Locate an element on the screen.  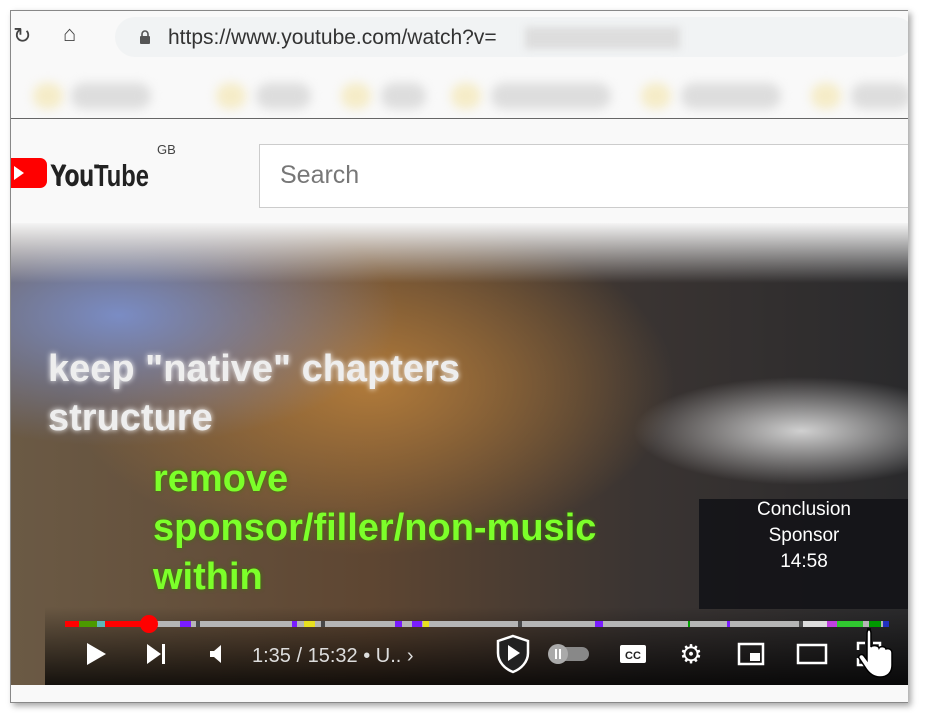
player-controls: 1:35 / 15:32 • U.. › CC ⚙ is located at coordinates (476, 646).